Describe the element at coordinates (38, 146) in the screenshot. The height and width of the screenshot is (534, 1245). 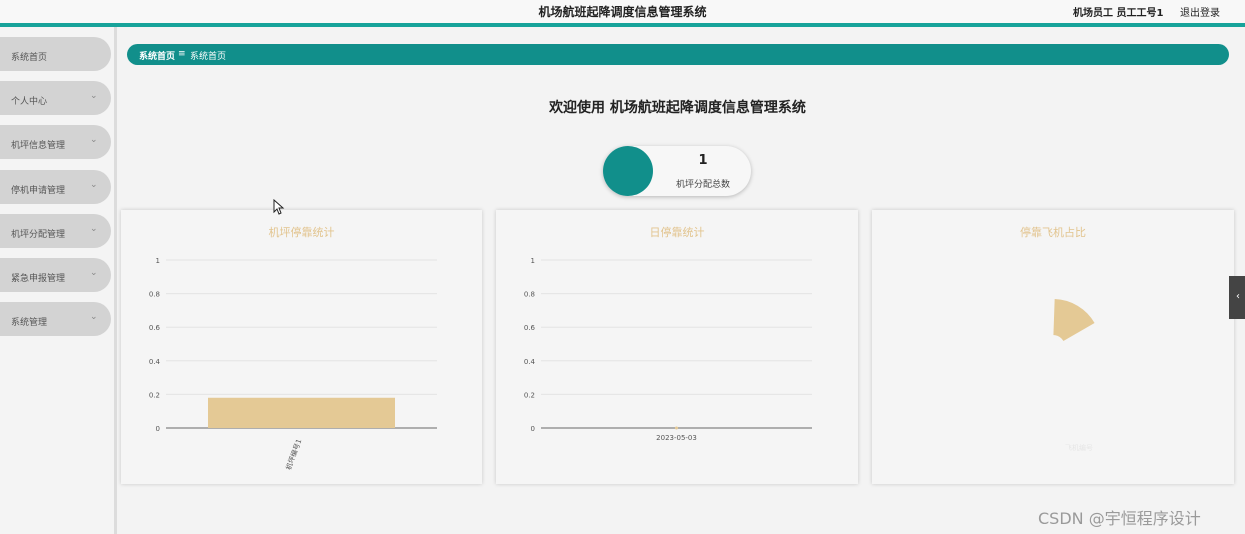
I see `sidebar-item-label: 机坪信息管理` at that location.